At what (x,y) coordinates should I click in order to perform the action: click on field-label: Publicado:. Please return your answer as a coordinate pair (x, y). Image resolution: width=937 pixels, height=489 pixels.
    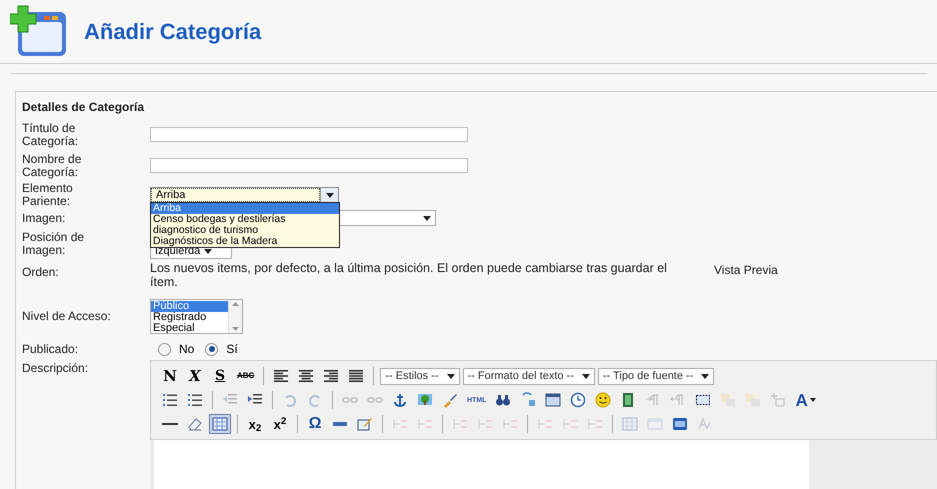
    Looking at the image, I should click on (51, 349).